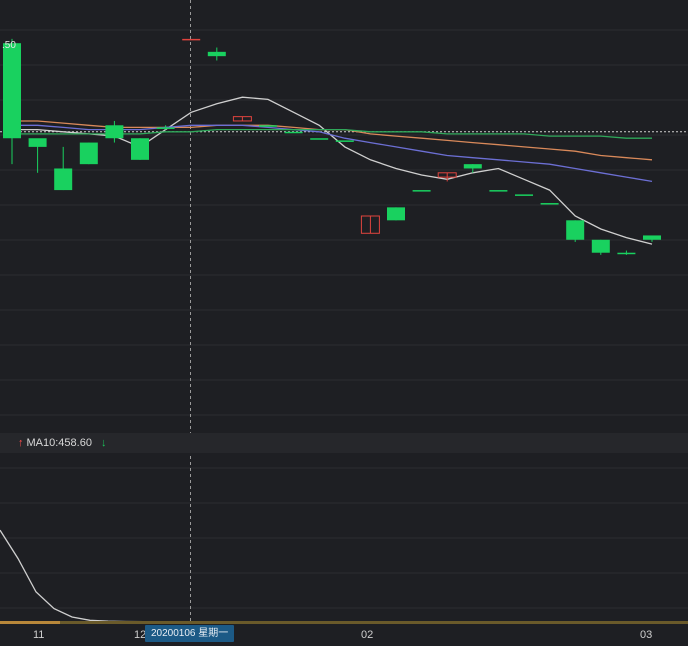  Describe the element at coordinates (9, 45) in the screenshot. I see `price-axis-label: .50` at that location.